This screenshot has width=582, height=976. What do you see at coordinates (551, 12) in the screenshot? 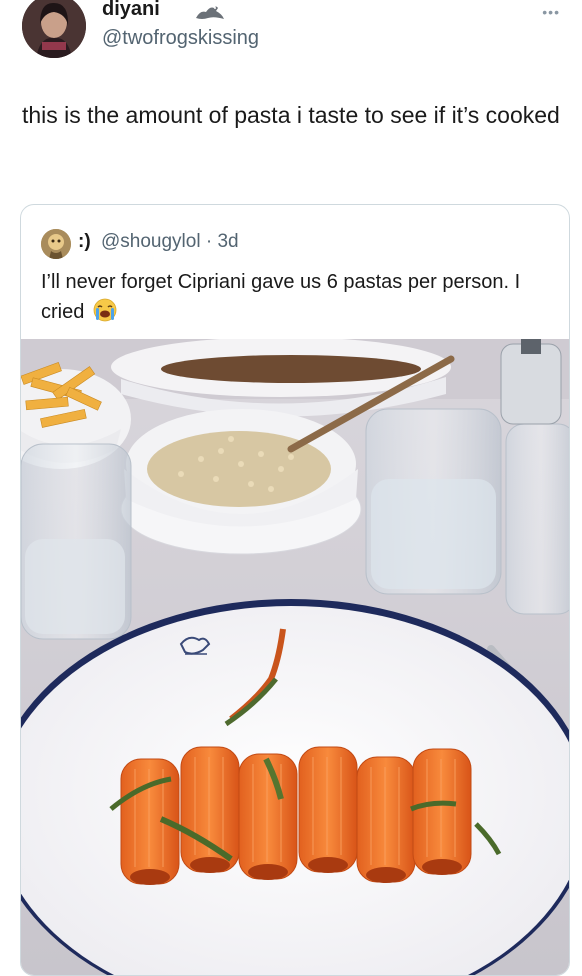
I see `more-icon: •••` at bounding box center [551, 12].